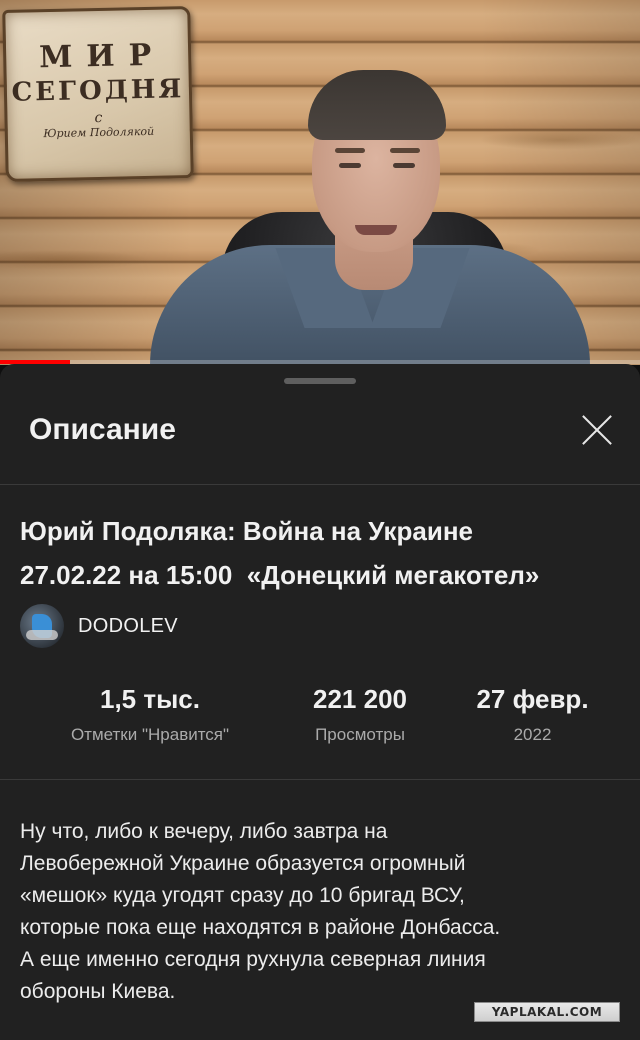 Image resolution: width=640 pixels, height=1040 pixels. What do you see at coordinates (320, 779) in the screenshot?
I see `stats-divider` at bounding box center [320, 779].